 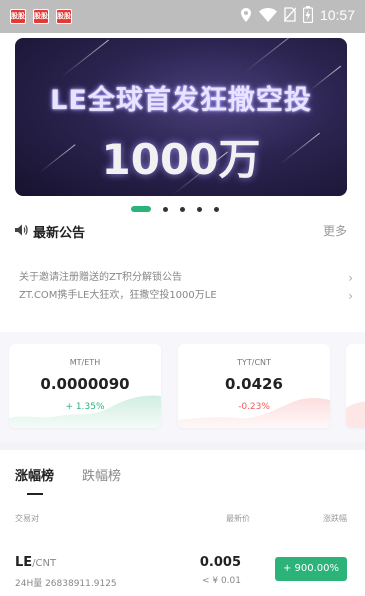 I want to click on column-header-last-price: 最新价, so click(x=238, y=518).